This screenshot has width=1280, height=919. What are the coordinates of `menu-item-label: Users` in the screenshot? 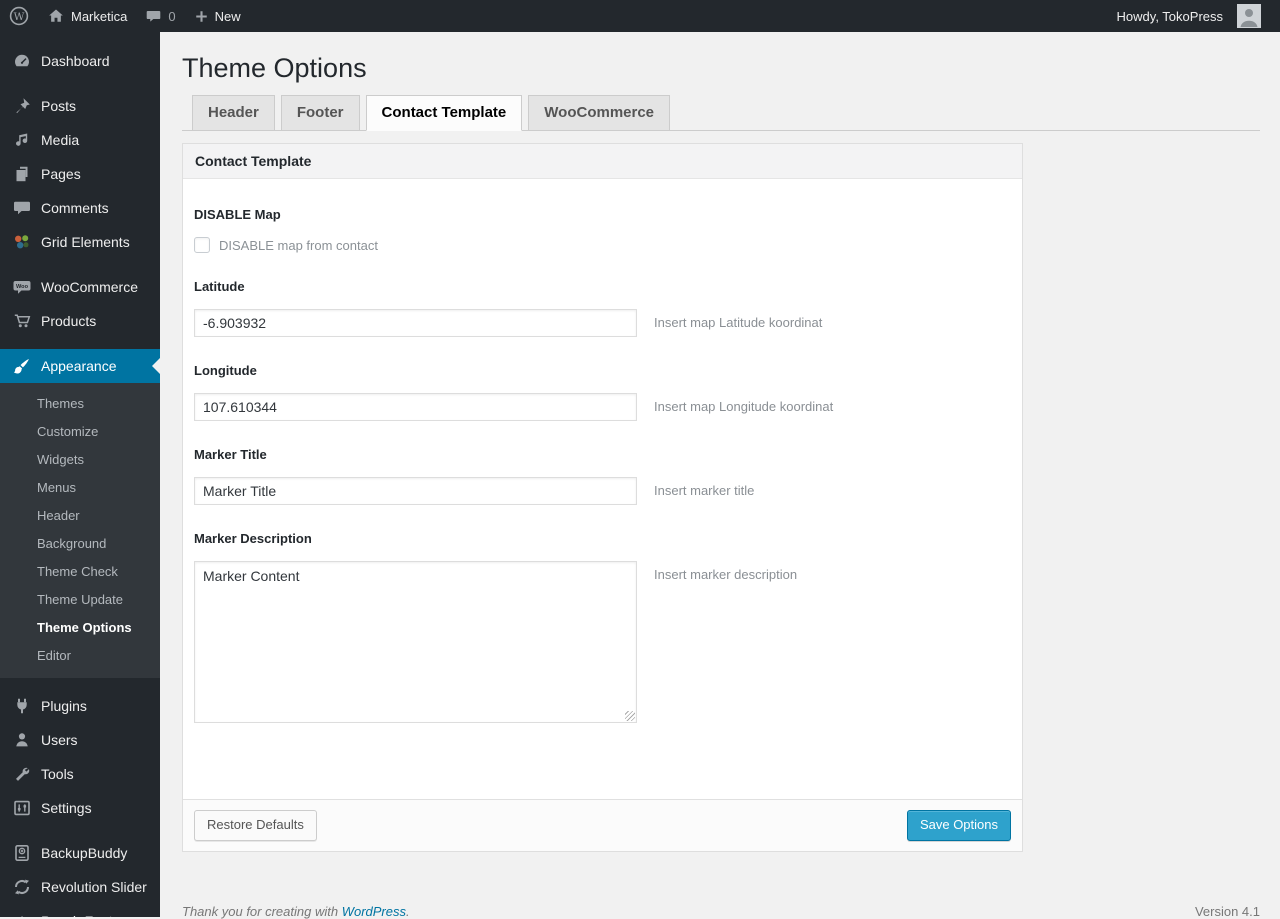 It's located at (59, 740).